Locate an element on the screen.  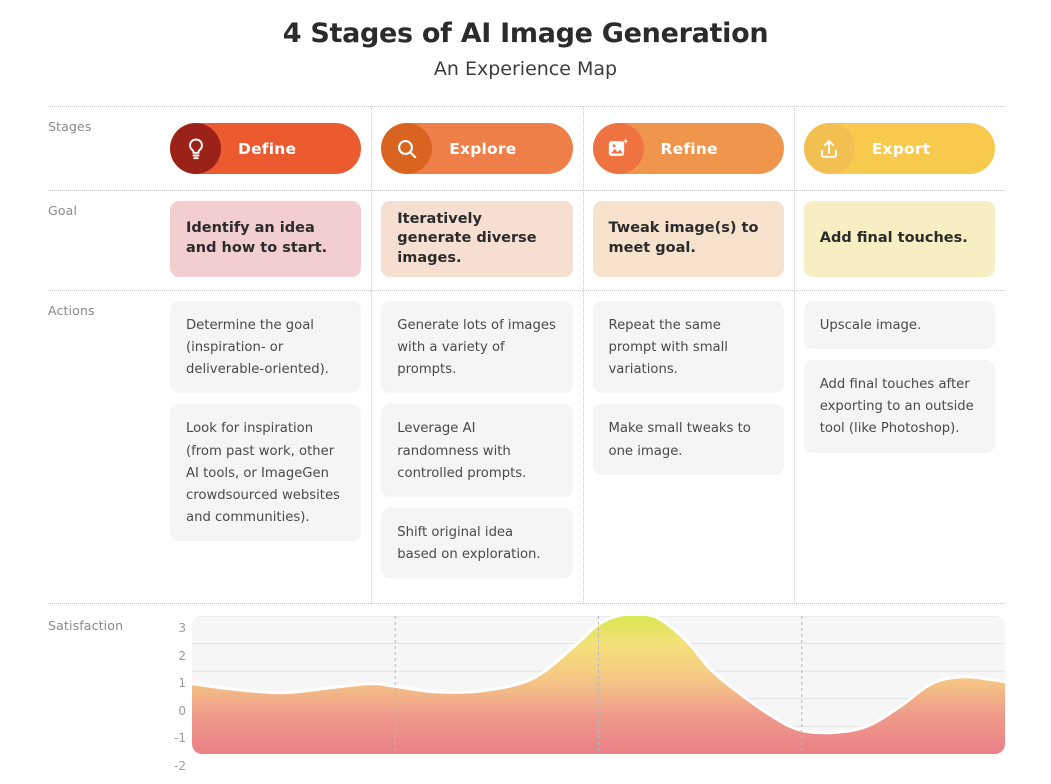
stage-pill-export: Export is located at coordinates (899, 148).